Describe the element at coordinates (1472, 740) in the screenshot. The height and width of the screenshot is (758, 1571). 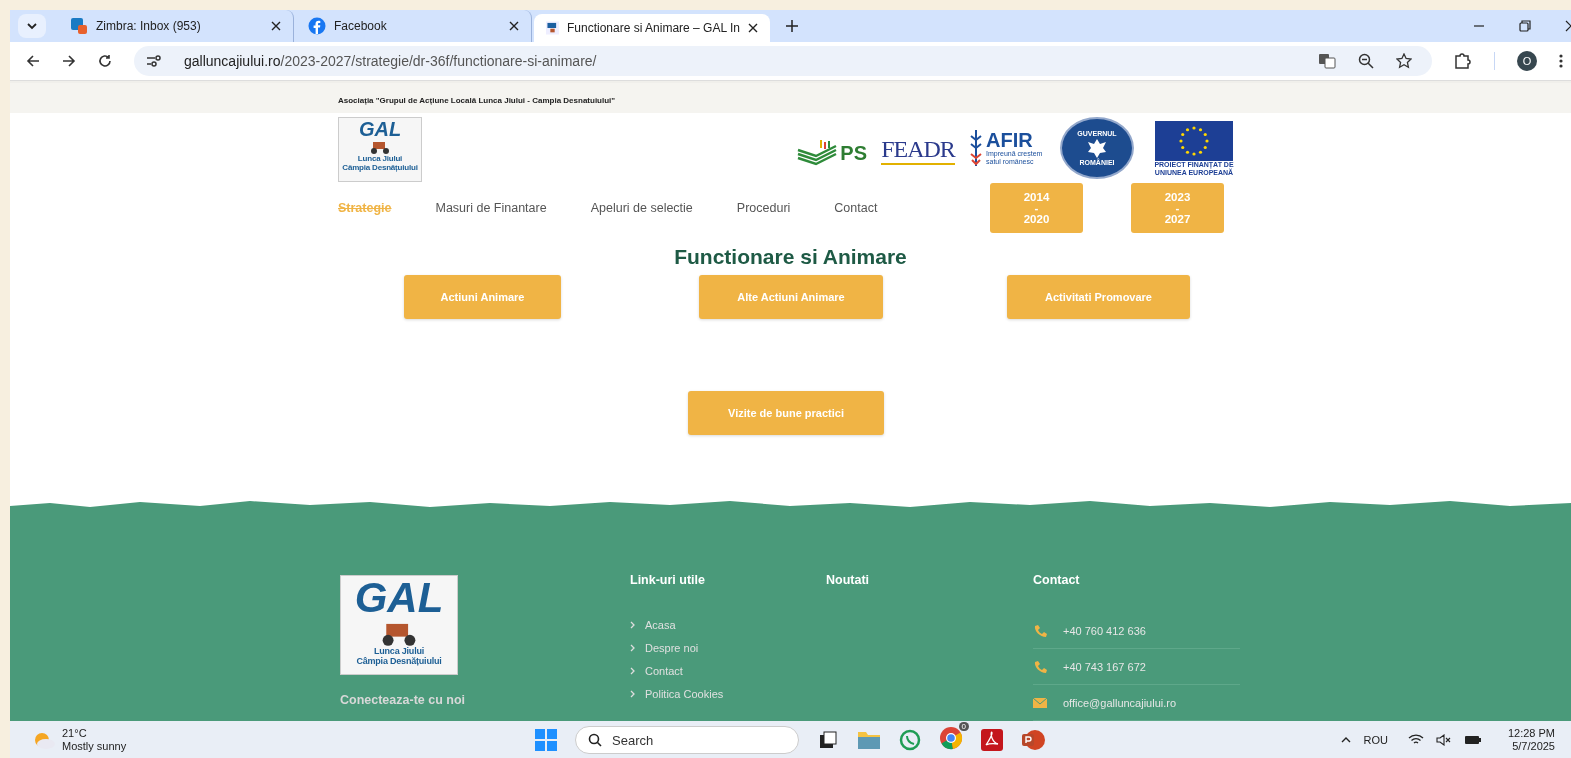
I see `battery-icon` at that location.